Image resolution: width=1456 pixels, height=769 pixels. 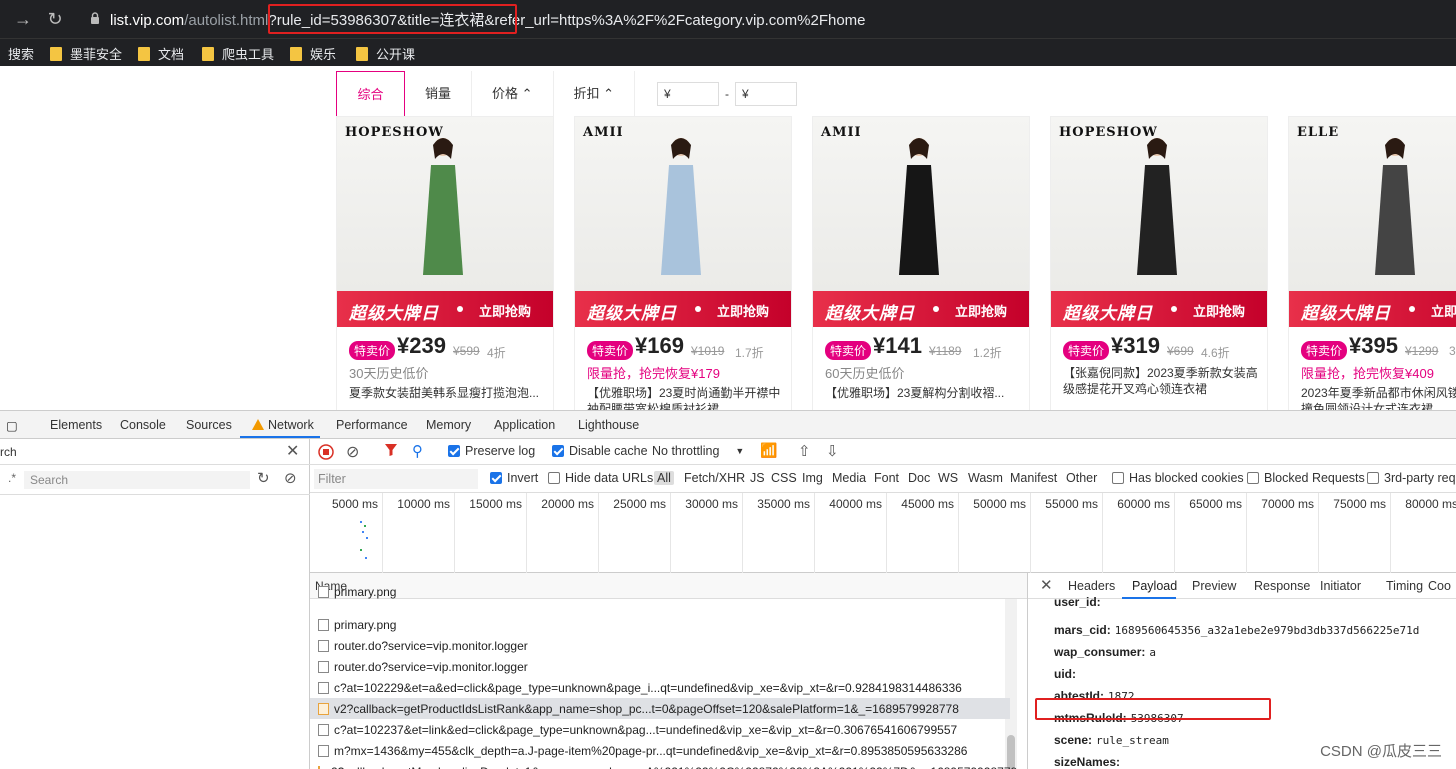 What do you see at coordinates (685, 397) in the screenshot?
I see `product-title: 【优雅职场】23夏时尚通勤半开襟中袖配腰带宽松棉质衬衫裙` at bounding box center [685, 397].